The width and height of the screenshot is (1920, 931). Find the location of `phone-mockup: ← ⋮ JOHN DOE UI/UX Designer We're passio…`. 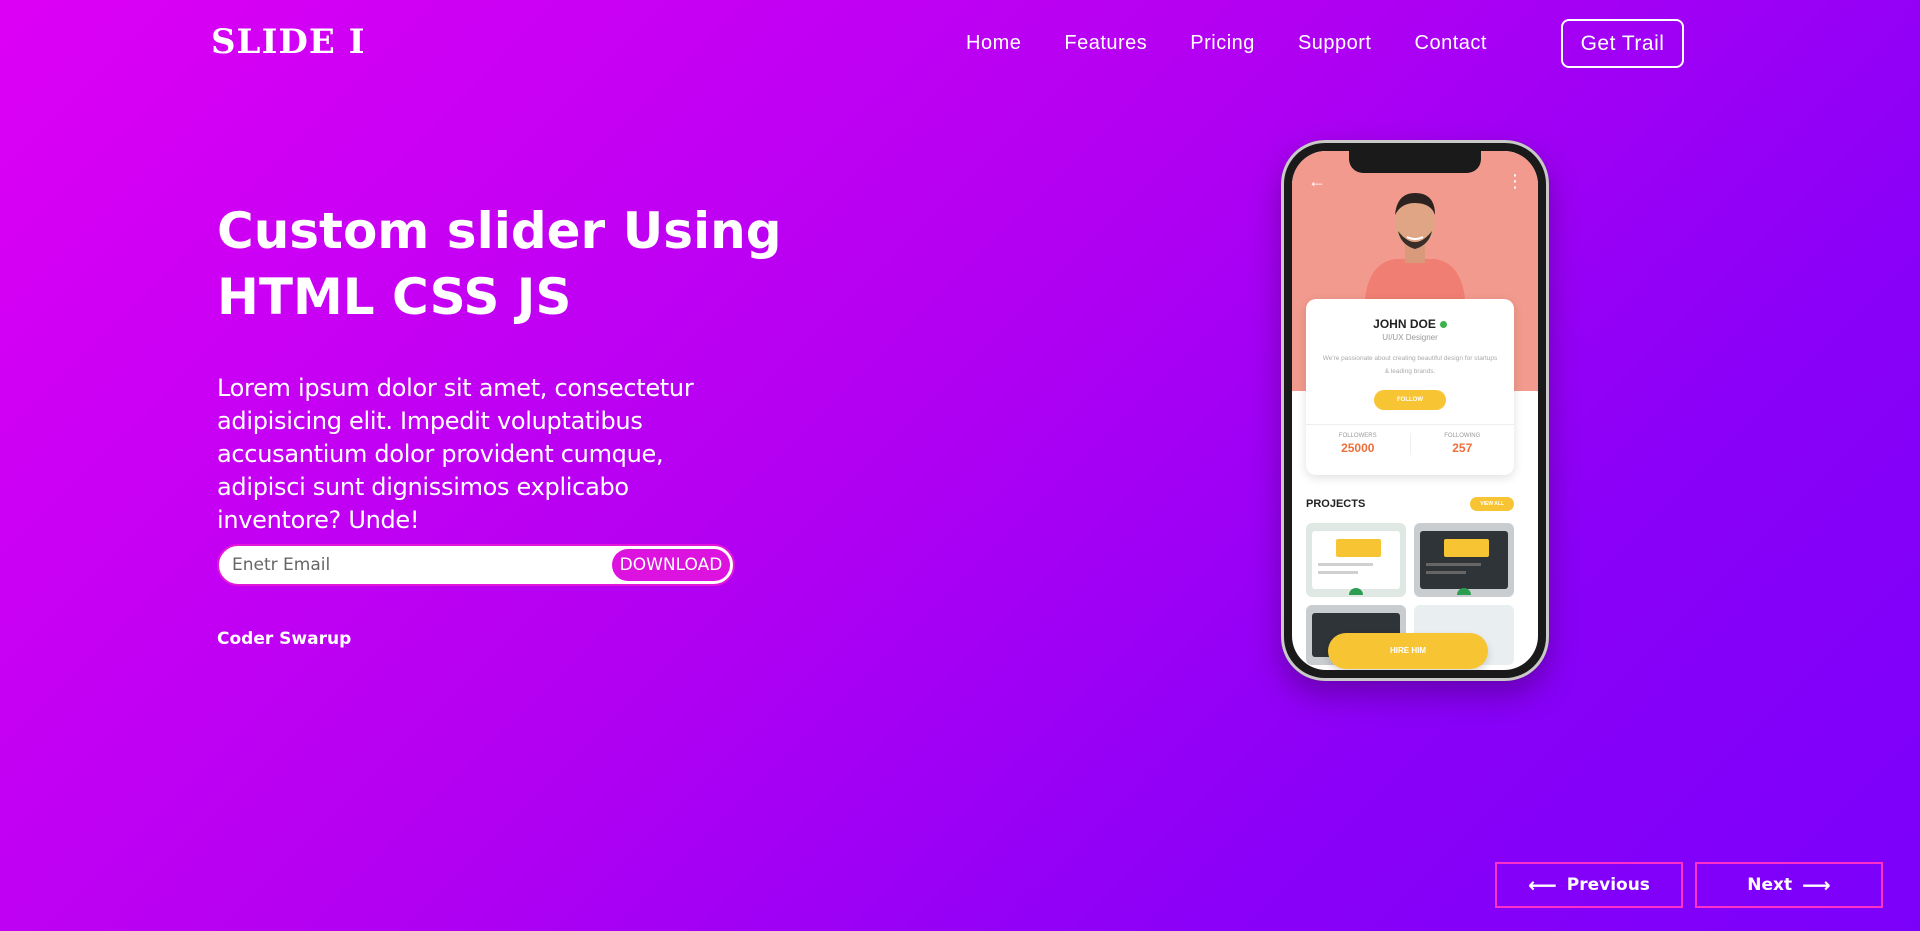

phone-mockup: ← ⋮ JOHN DOE UI/UX Designer We're passio… is located at coordinates (1415, 410).